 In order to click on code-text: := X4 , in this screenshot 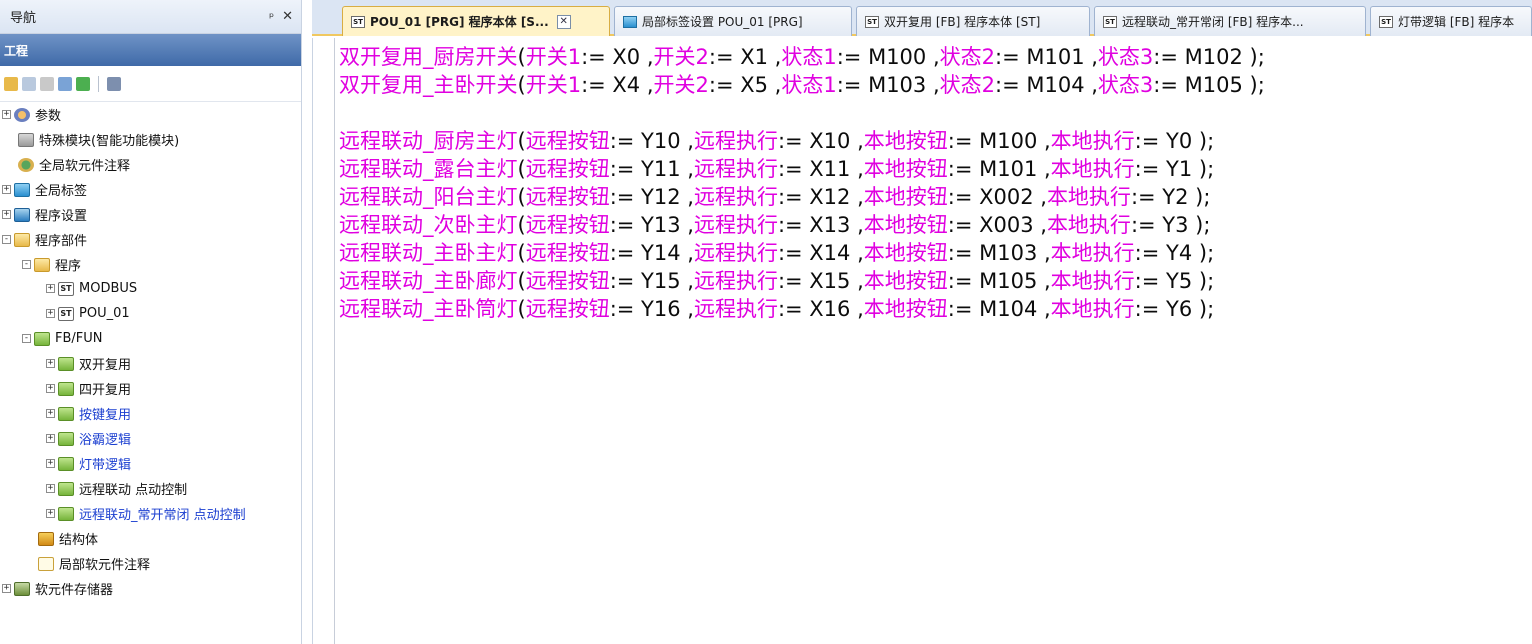, I will do `click(617, 85)`.